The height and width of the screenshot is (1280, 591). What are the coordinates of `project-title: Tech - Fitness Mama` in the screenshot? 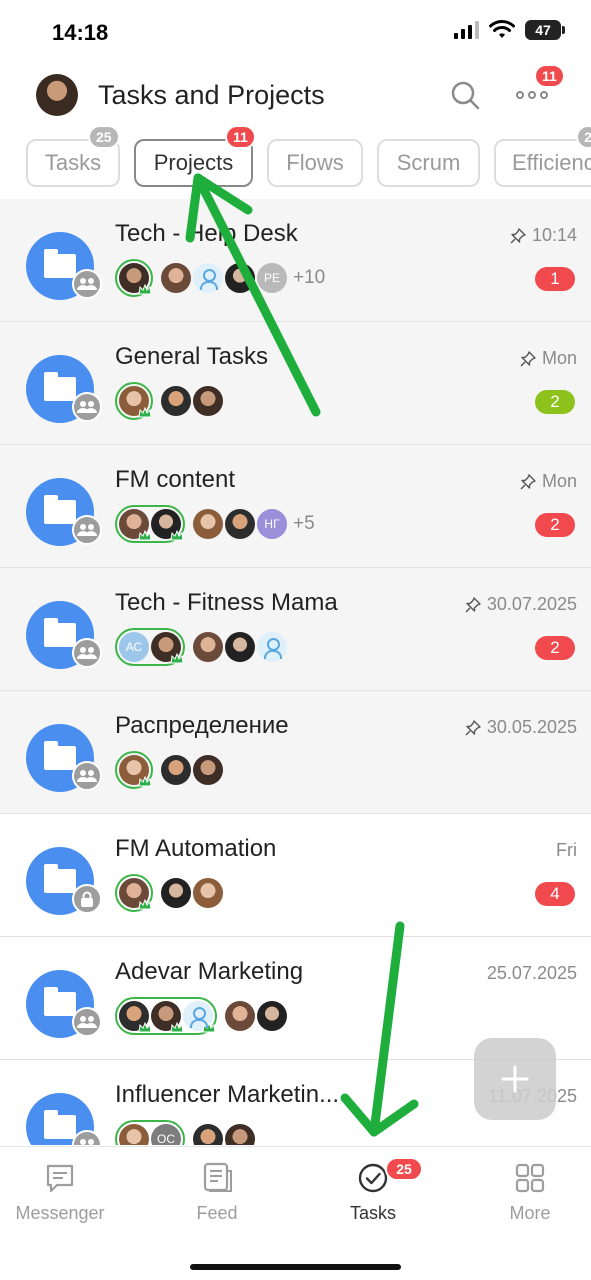 It's located at (226, 602).